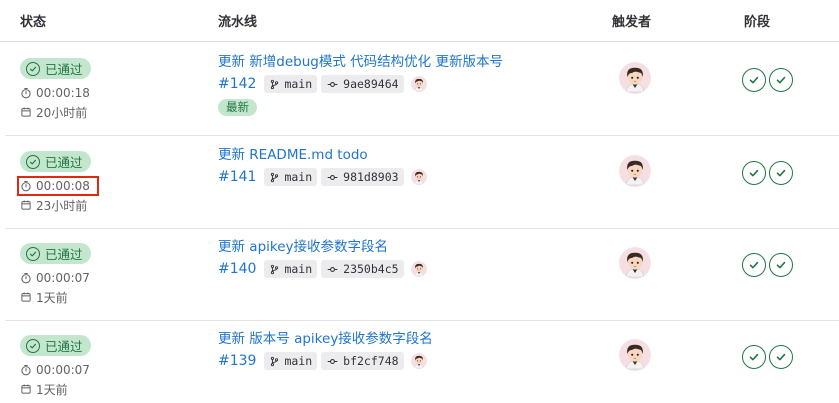 Image resolution: width=839 pixels, height=403 pixels. I want to click on status-cell: 已通过 00:00:08 23小时前, so click(58, 182).